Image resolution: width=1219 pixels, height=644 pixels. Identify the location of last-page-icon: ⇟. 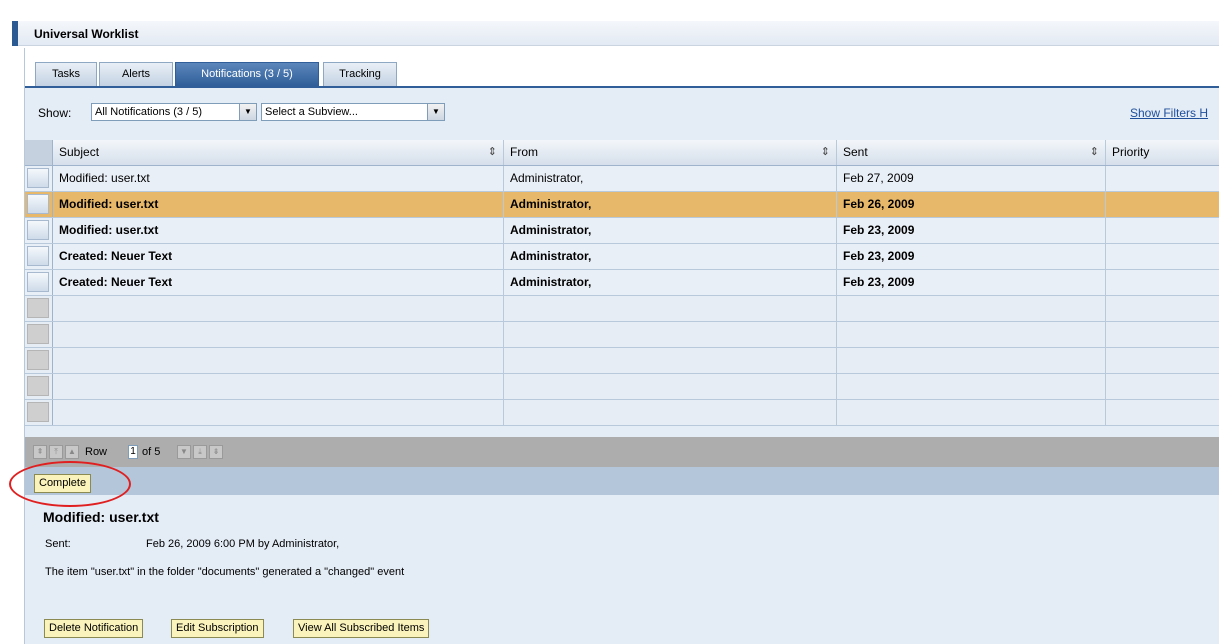
(216, 452).